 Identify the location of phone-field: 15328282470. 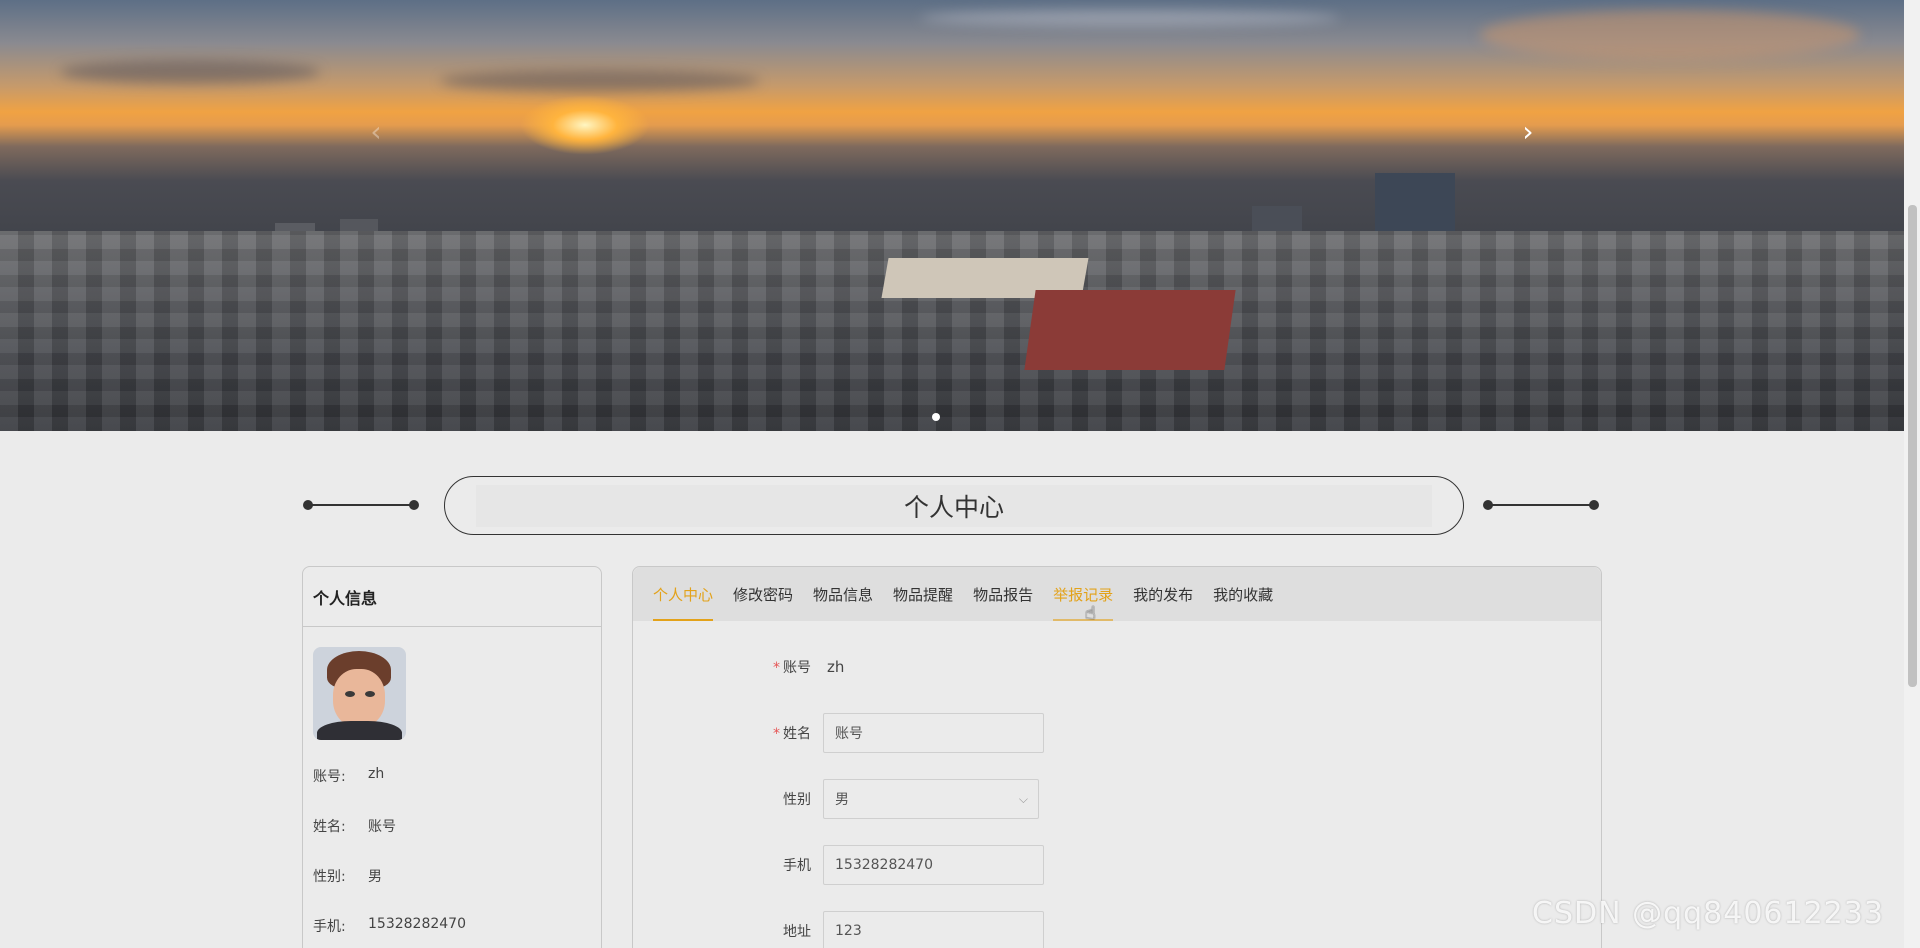
(933, 865).